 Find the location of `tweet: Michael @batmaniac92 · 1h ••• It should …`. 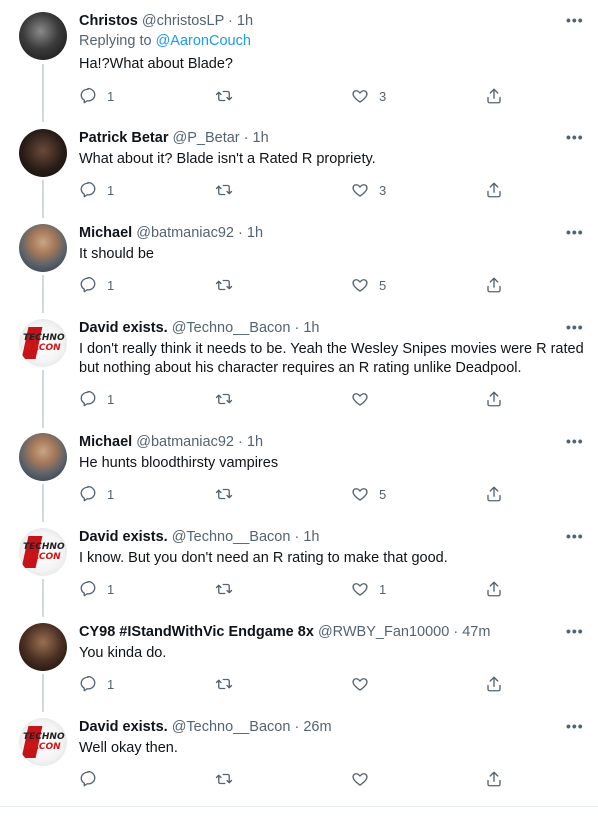

tweet: Michael @batmaniac92 · 1h ••• It should … is located at coordinates (298, 259).